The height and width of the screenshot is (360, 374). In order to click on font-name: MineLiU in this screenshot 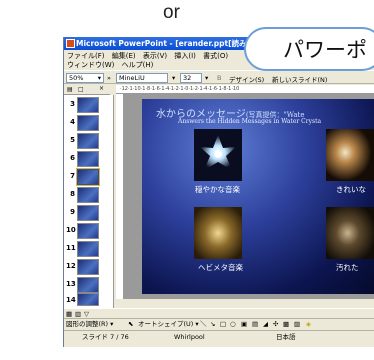, I will do `click(132, 78)`.